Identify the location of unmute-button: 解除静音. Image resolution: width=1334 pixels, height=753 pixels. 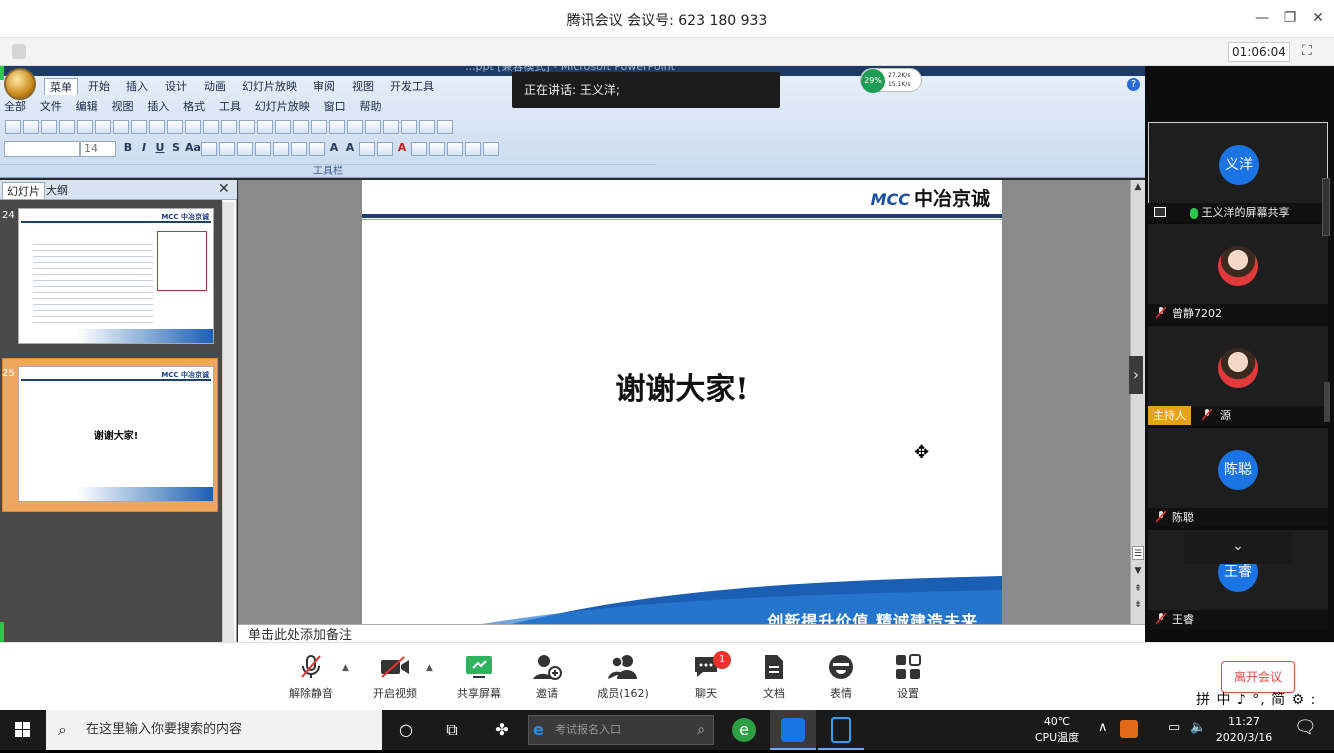
(311, 677).